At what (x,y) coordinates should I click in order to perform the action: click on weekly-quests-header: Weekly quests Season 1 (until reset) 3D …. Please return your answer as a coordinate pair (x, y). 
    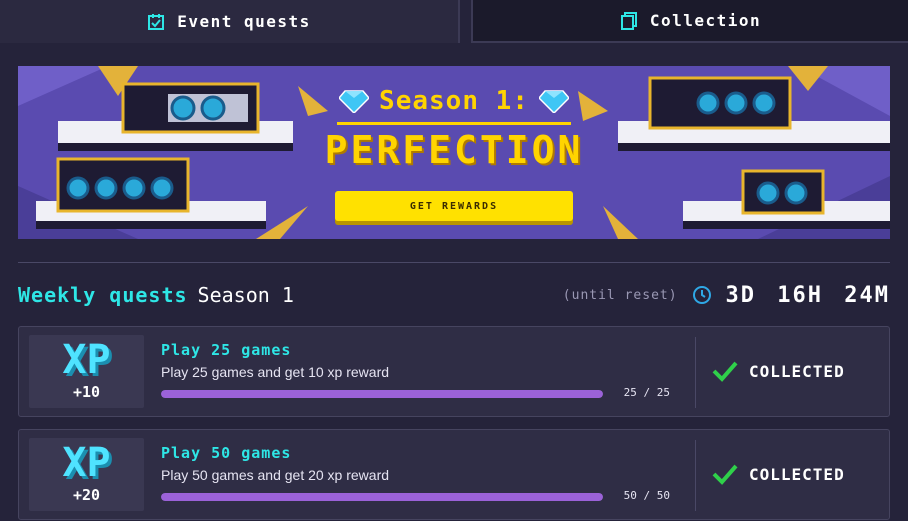
    Looking at the image, I should click on (454, 295).